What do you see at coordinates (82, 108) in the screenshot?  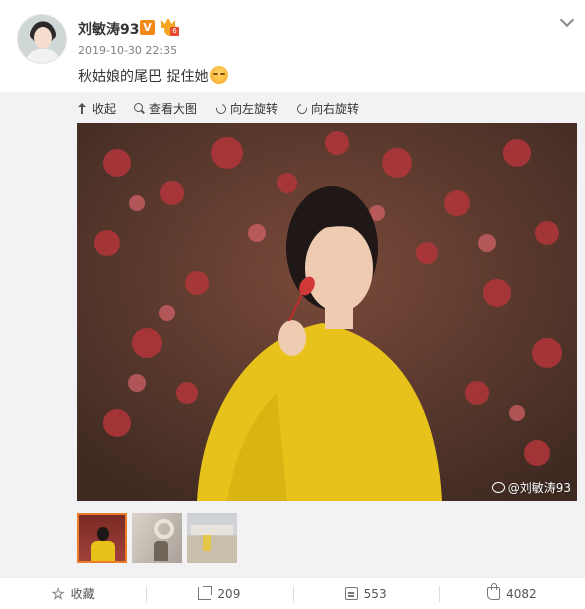 I see `arrow-up-icon` at bounding box center [82, 108].